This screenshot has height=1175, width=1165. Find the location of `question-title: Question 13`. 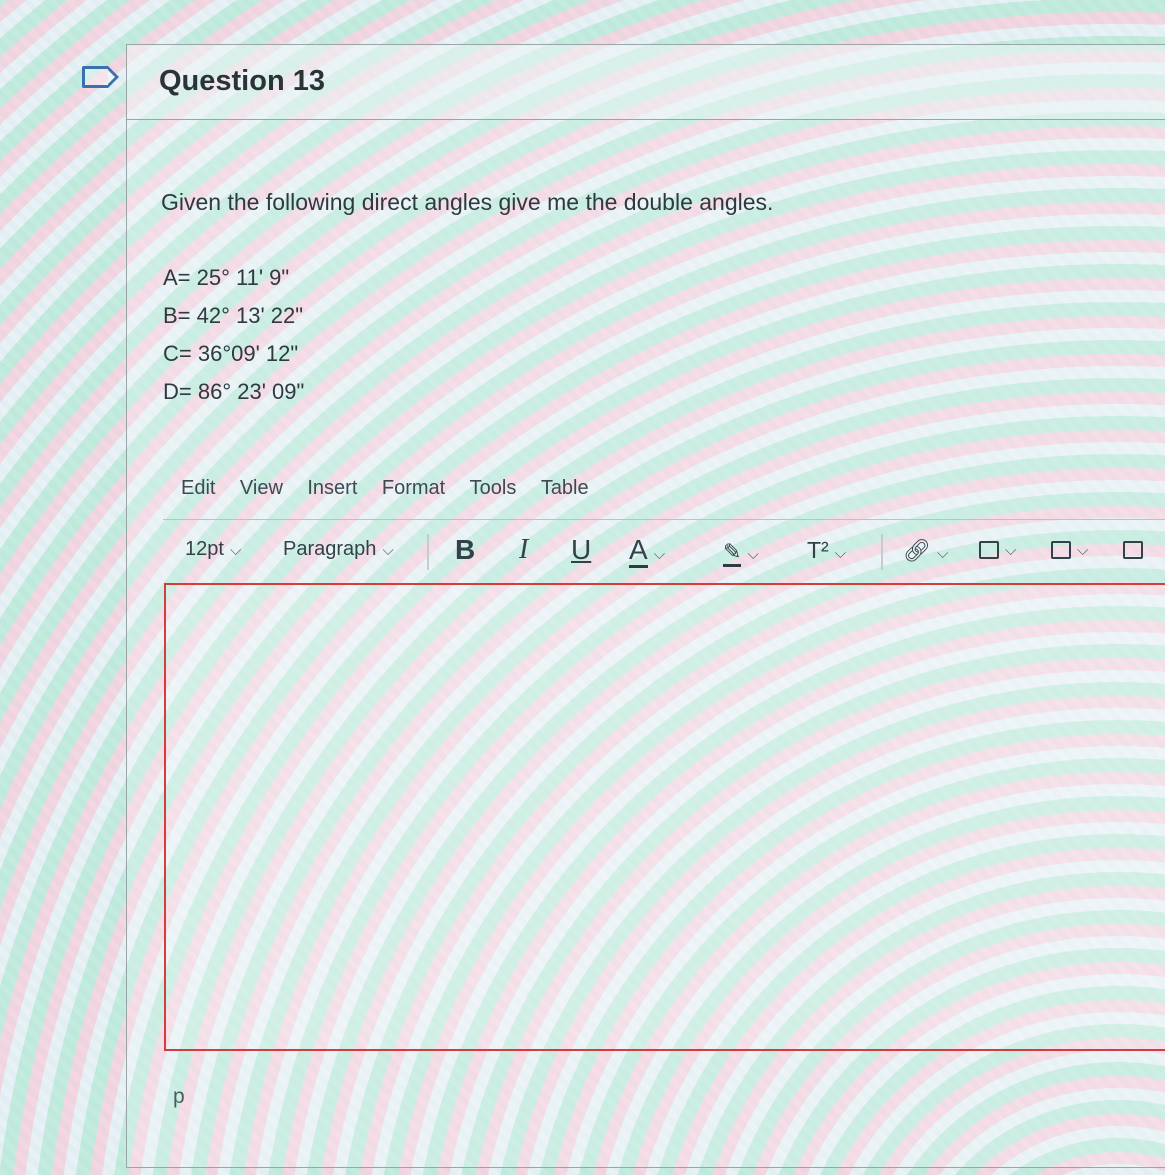

question-title: Question 13 is located at coordinates (242, 81).